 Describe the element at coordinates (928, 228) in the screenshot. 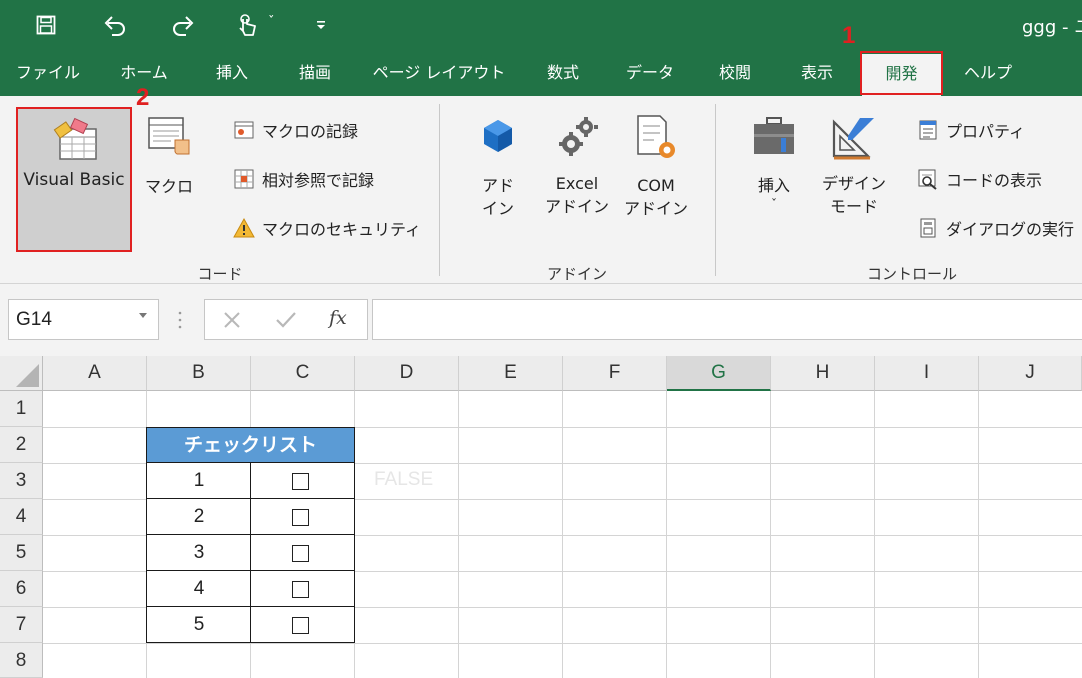

I see `run-dialog-icon` at that location.